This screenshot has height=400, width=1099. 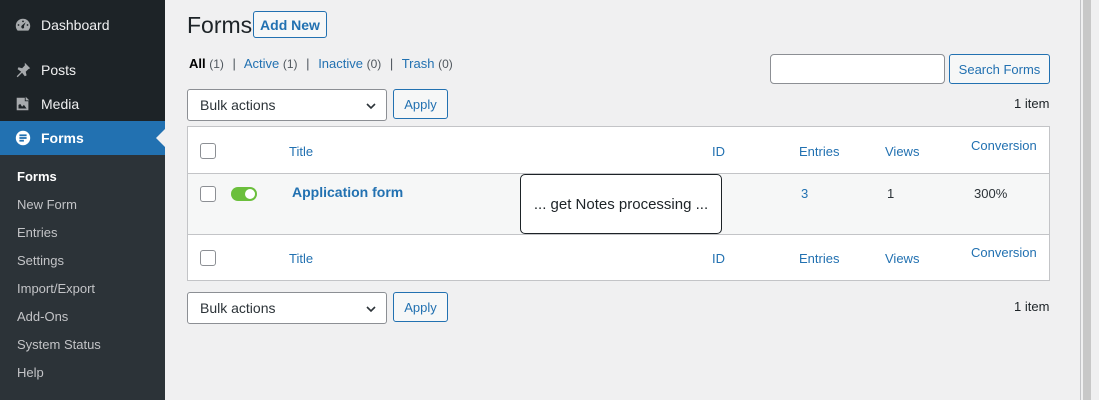 What do you see at coordinates (618, 234) in the screenshot?
I see `footer-divider` at bounding box center [618, 234].